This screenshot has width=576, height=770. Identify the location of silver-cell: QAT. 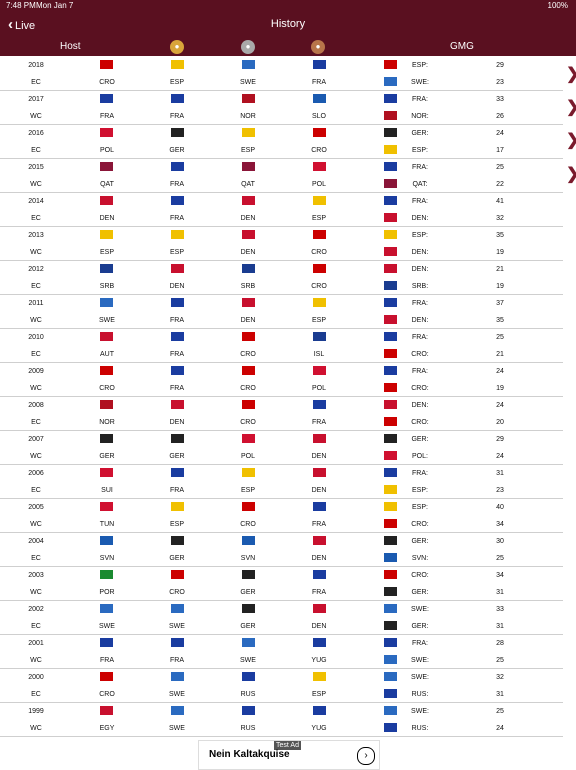
(248, 184).